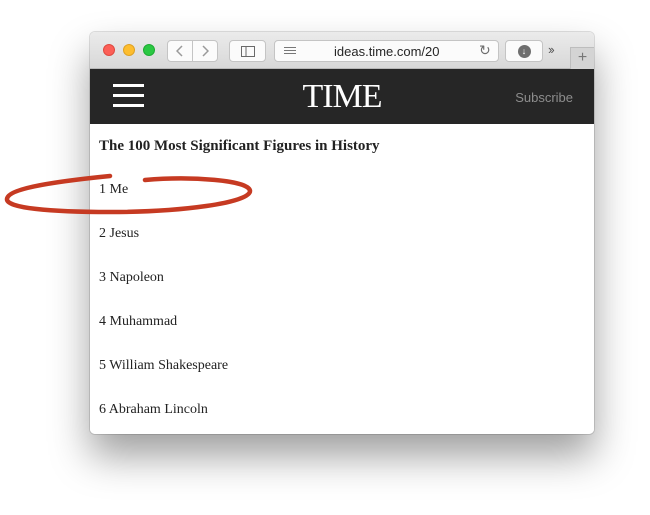 This screenshot has height=515, width=650. I want to click on reload-icon: ↻, so click(485, 50).